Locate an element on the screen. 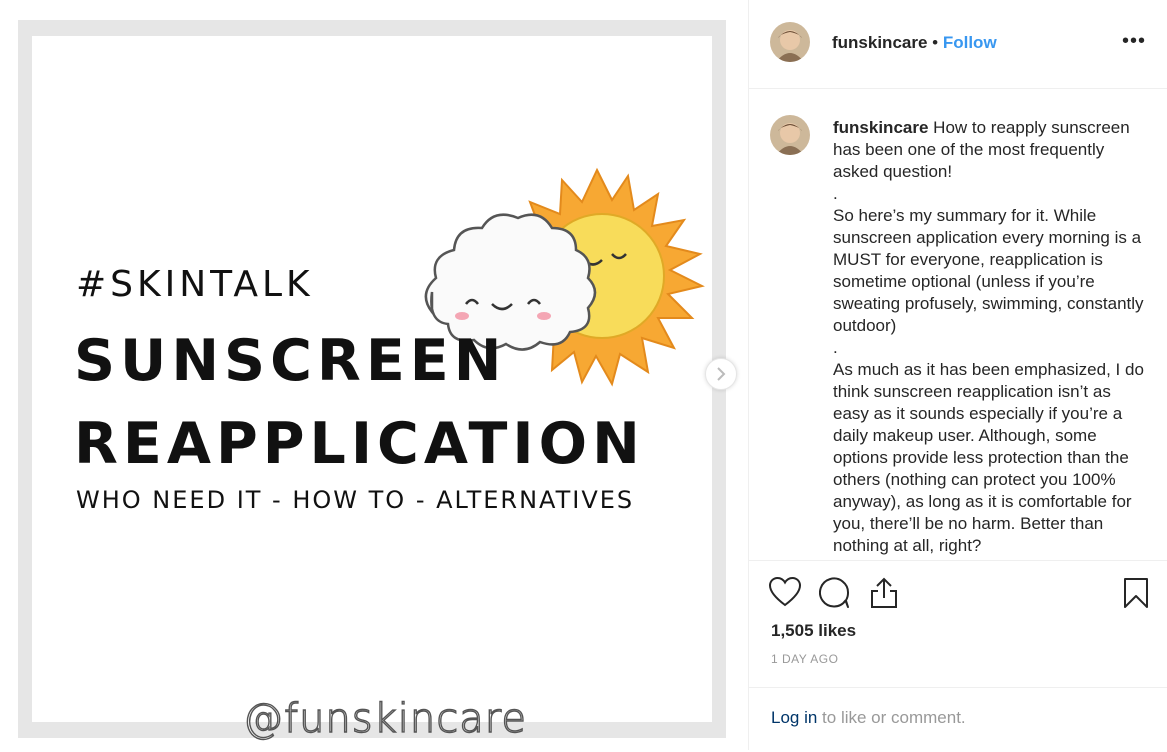  login-bar: Log in to like or comment. is located at coordinates (958, 719).